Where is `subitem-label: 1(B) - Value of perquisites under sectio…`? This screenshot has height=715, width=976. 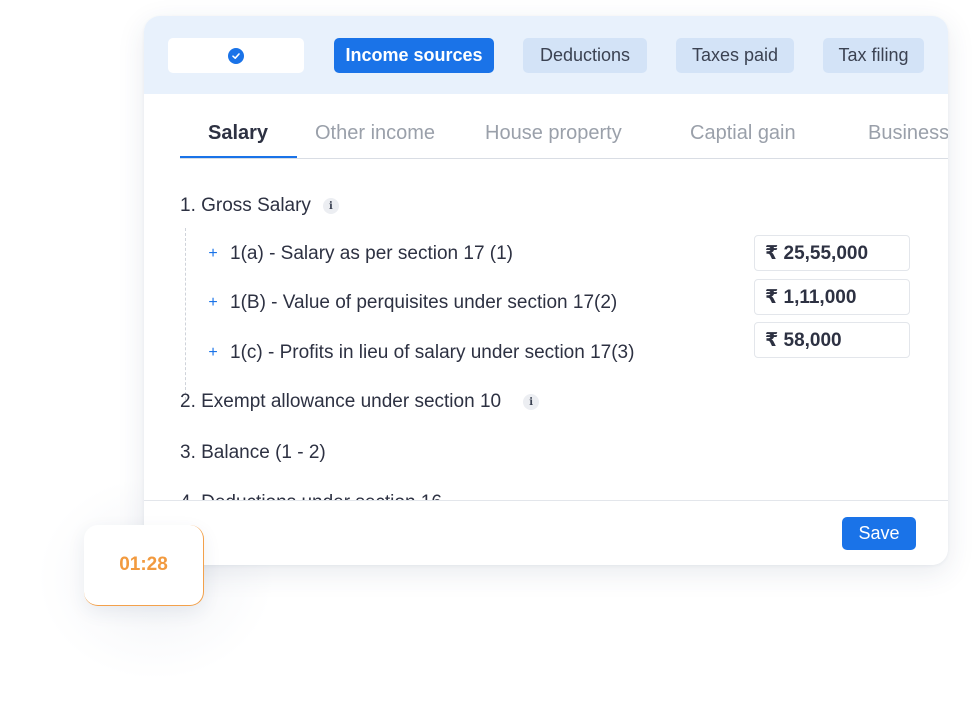 subitem-label: 1(B) - Value of perquisites under sectio… is located at coordinates (424, 302).